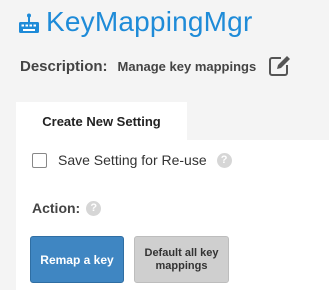  Describe the element at coordinates (280, 66) in the screenshot. I see `edit-icon` at that location.